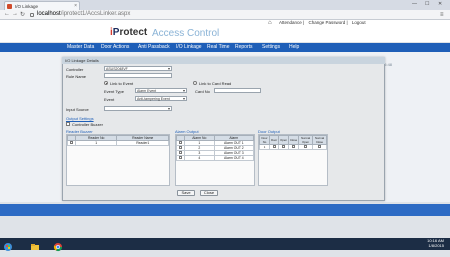  What do you see at coordinates (76, 76) in the screenshot?
I see `rule-name-label: Rule Name` at bounding box center [76, 76].